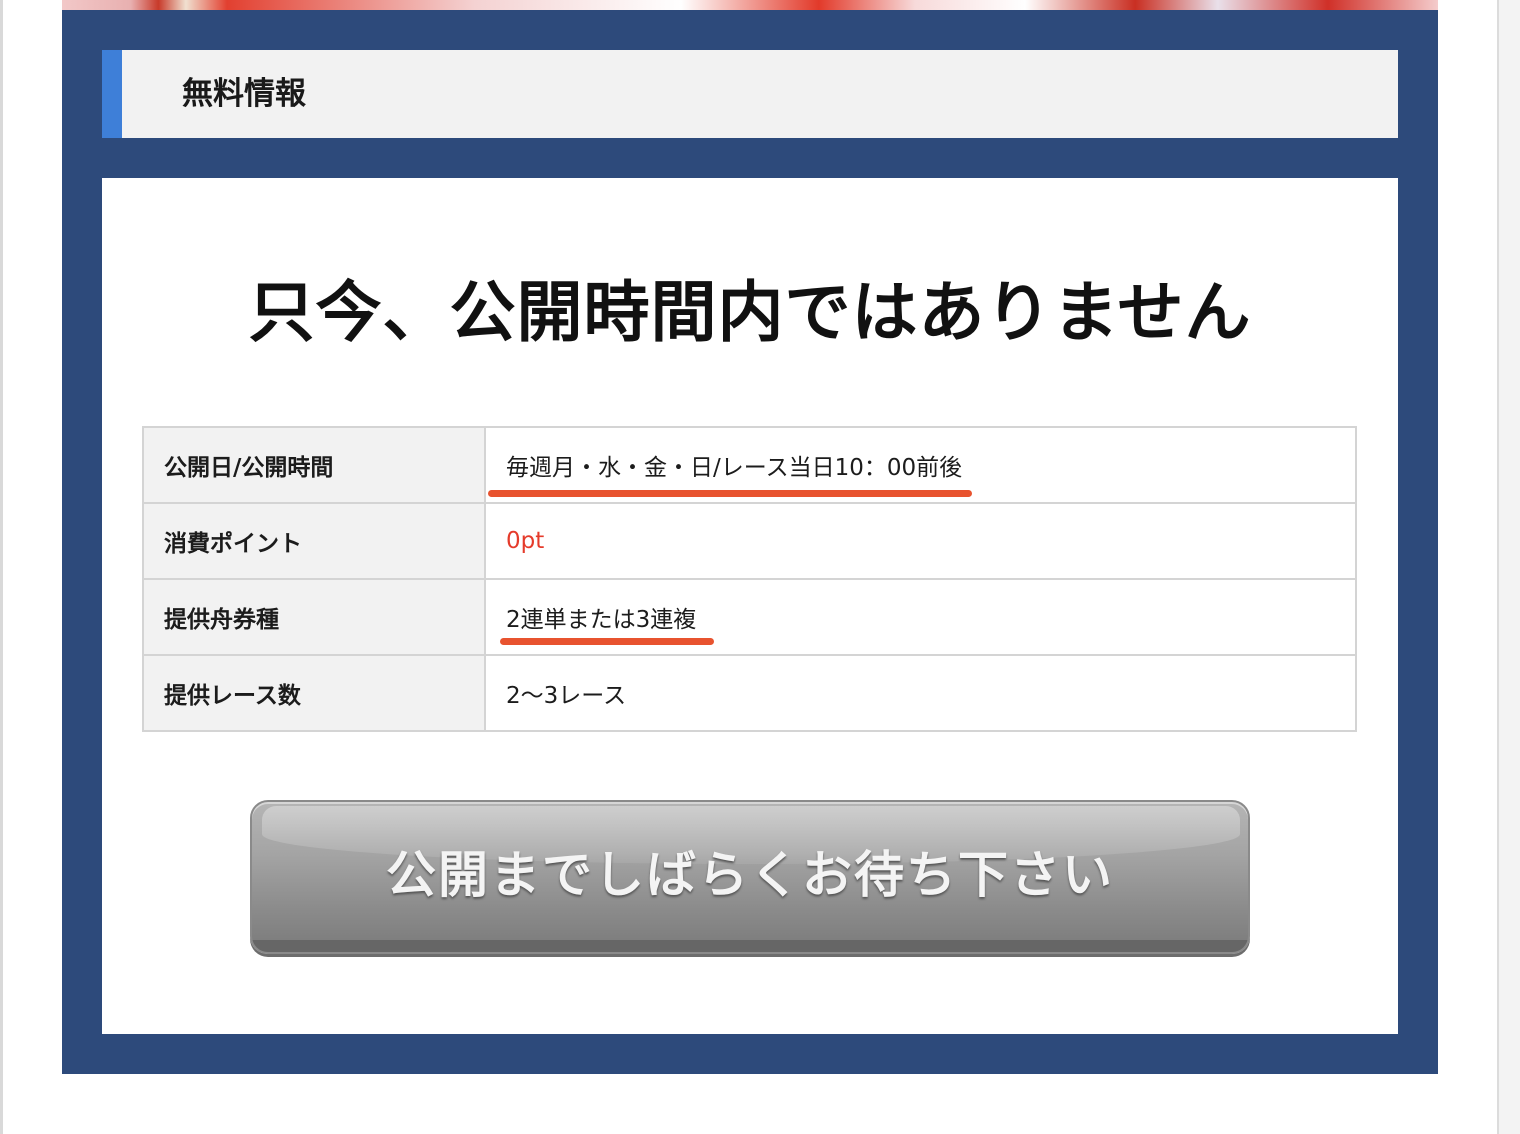  I want to click on table-row: 消費ポイント 0pt, so click(749, 541).